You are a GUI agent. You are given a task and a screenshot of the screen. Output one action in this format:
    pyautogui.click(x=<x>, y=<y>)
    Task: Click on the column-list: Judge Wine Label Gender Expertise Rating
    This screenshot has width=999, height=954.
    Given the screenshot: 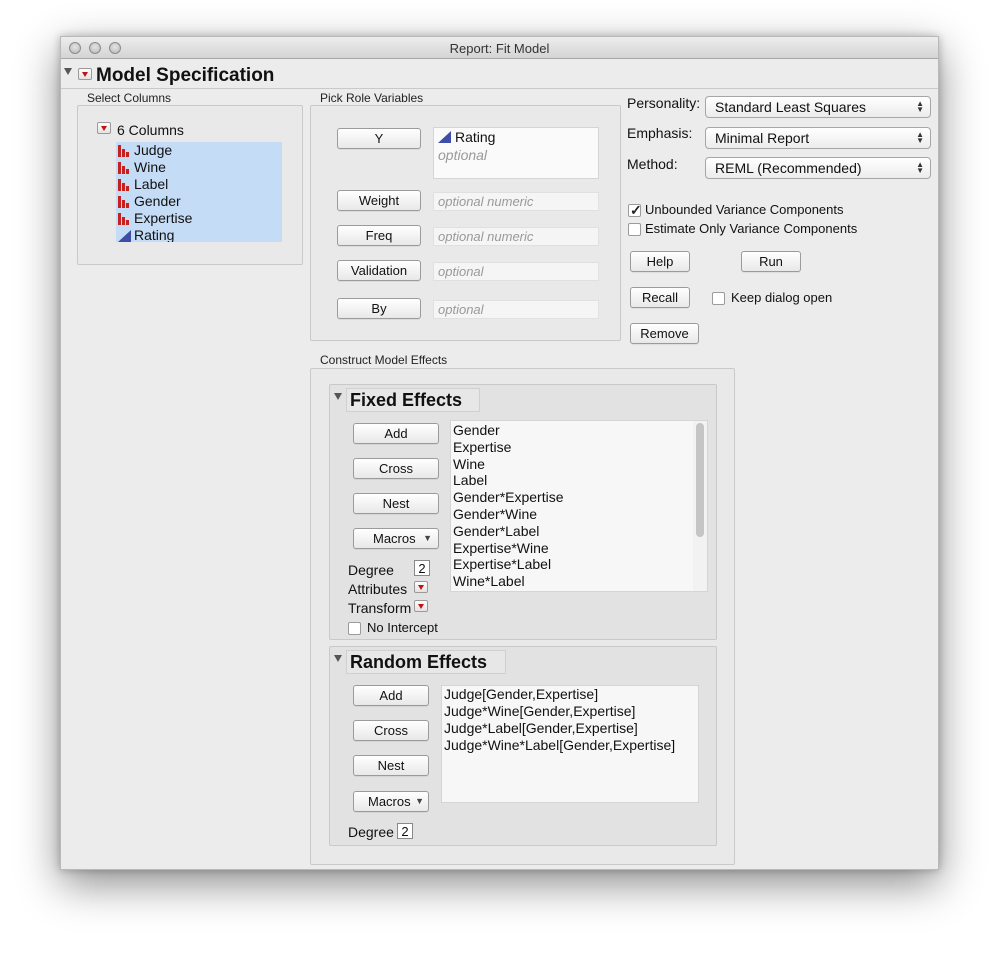 What is the action you would take?
    pyautogui.click(x=199, y=192)
    